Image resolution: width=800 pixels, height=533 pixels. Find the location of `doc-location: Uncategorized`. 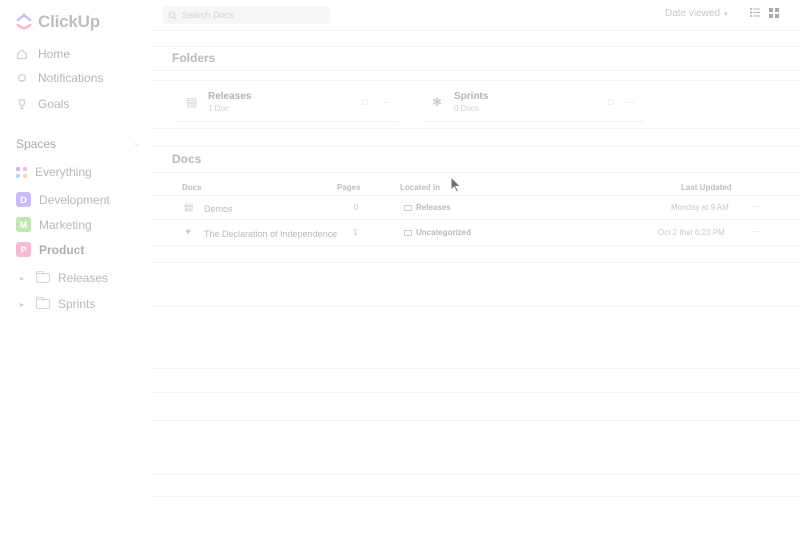

doc-location: Uncategorized is located at coordinates (437, 232).